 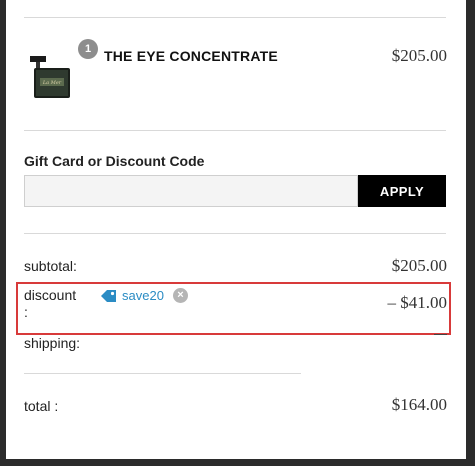 I want to click on discount-code-tag: save20, so click(x=143, y=295).